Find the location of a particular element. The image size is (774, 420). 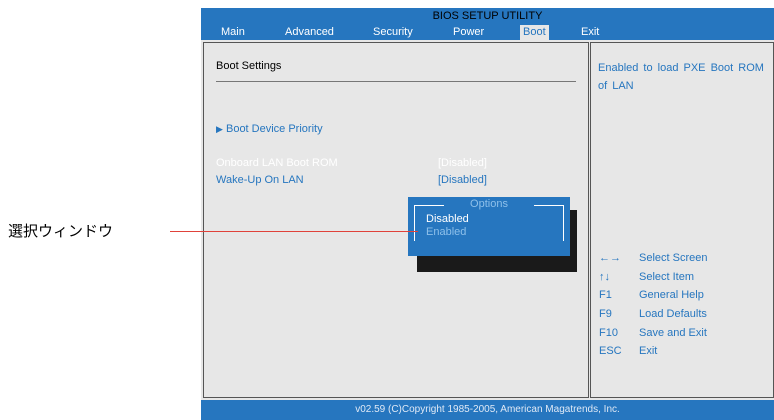

key-desc-select-item: Select Item is located at coordinates (667, 277).